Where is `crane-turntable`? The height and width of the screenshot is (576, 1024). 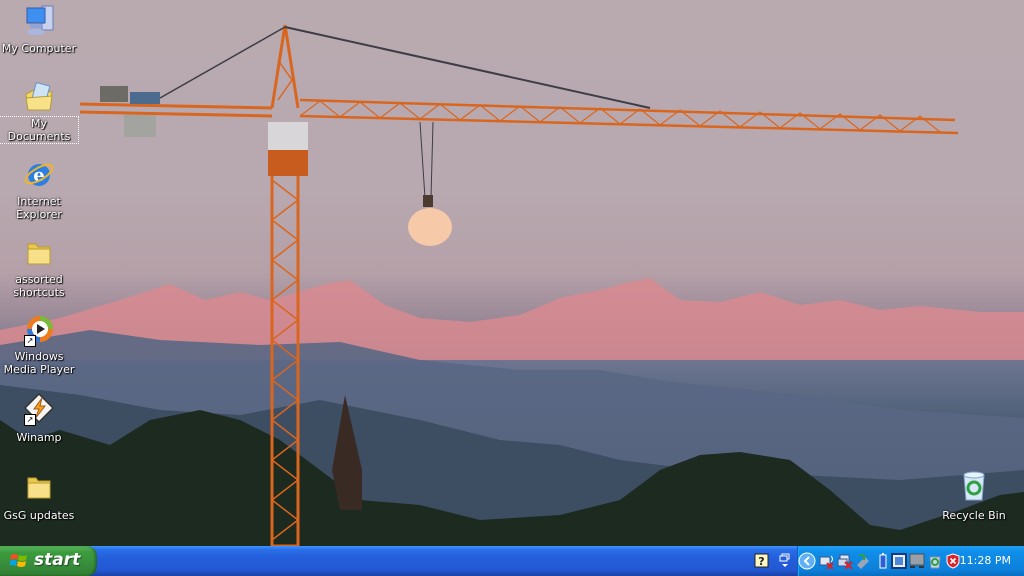 crane-turntable is located at coordinates (288, 163).